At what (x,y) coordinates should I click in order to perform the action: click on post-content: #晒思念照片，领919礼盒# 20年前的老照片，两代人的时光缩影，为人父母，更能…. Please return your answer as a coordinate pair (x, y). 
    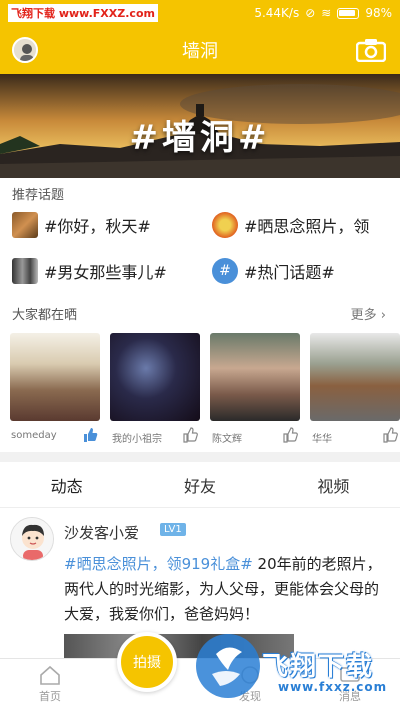
    Looking at the image, I should click on (227, 589).